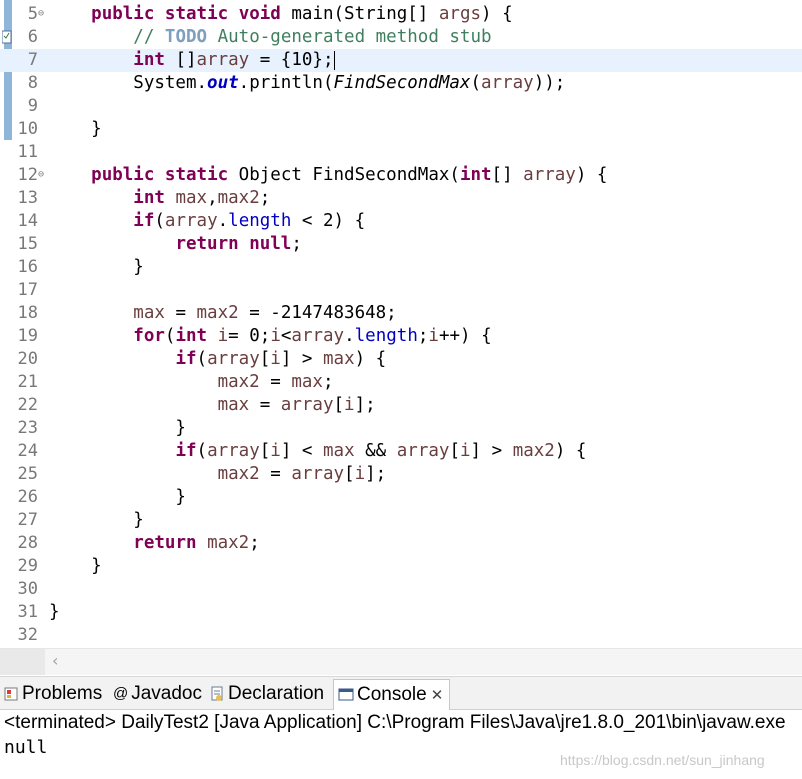 The width and height of the screenshot is (802, 779). What do you see at coordinates (401, 267) in the screenshot?
I see `code-line: 16 }` at bounding box center [401, 267].